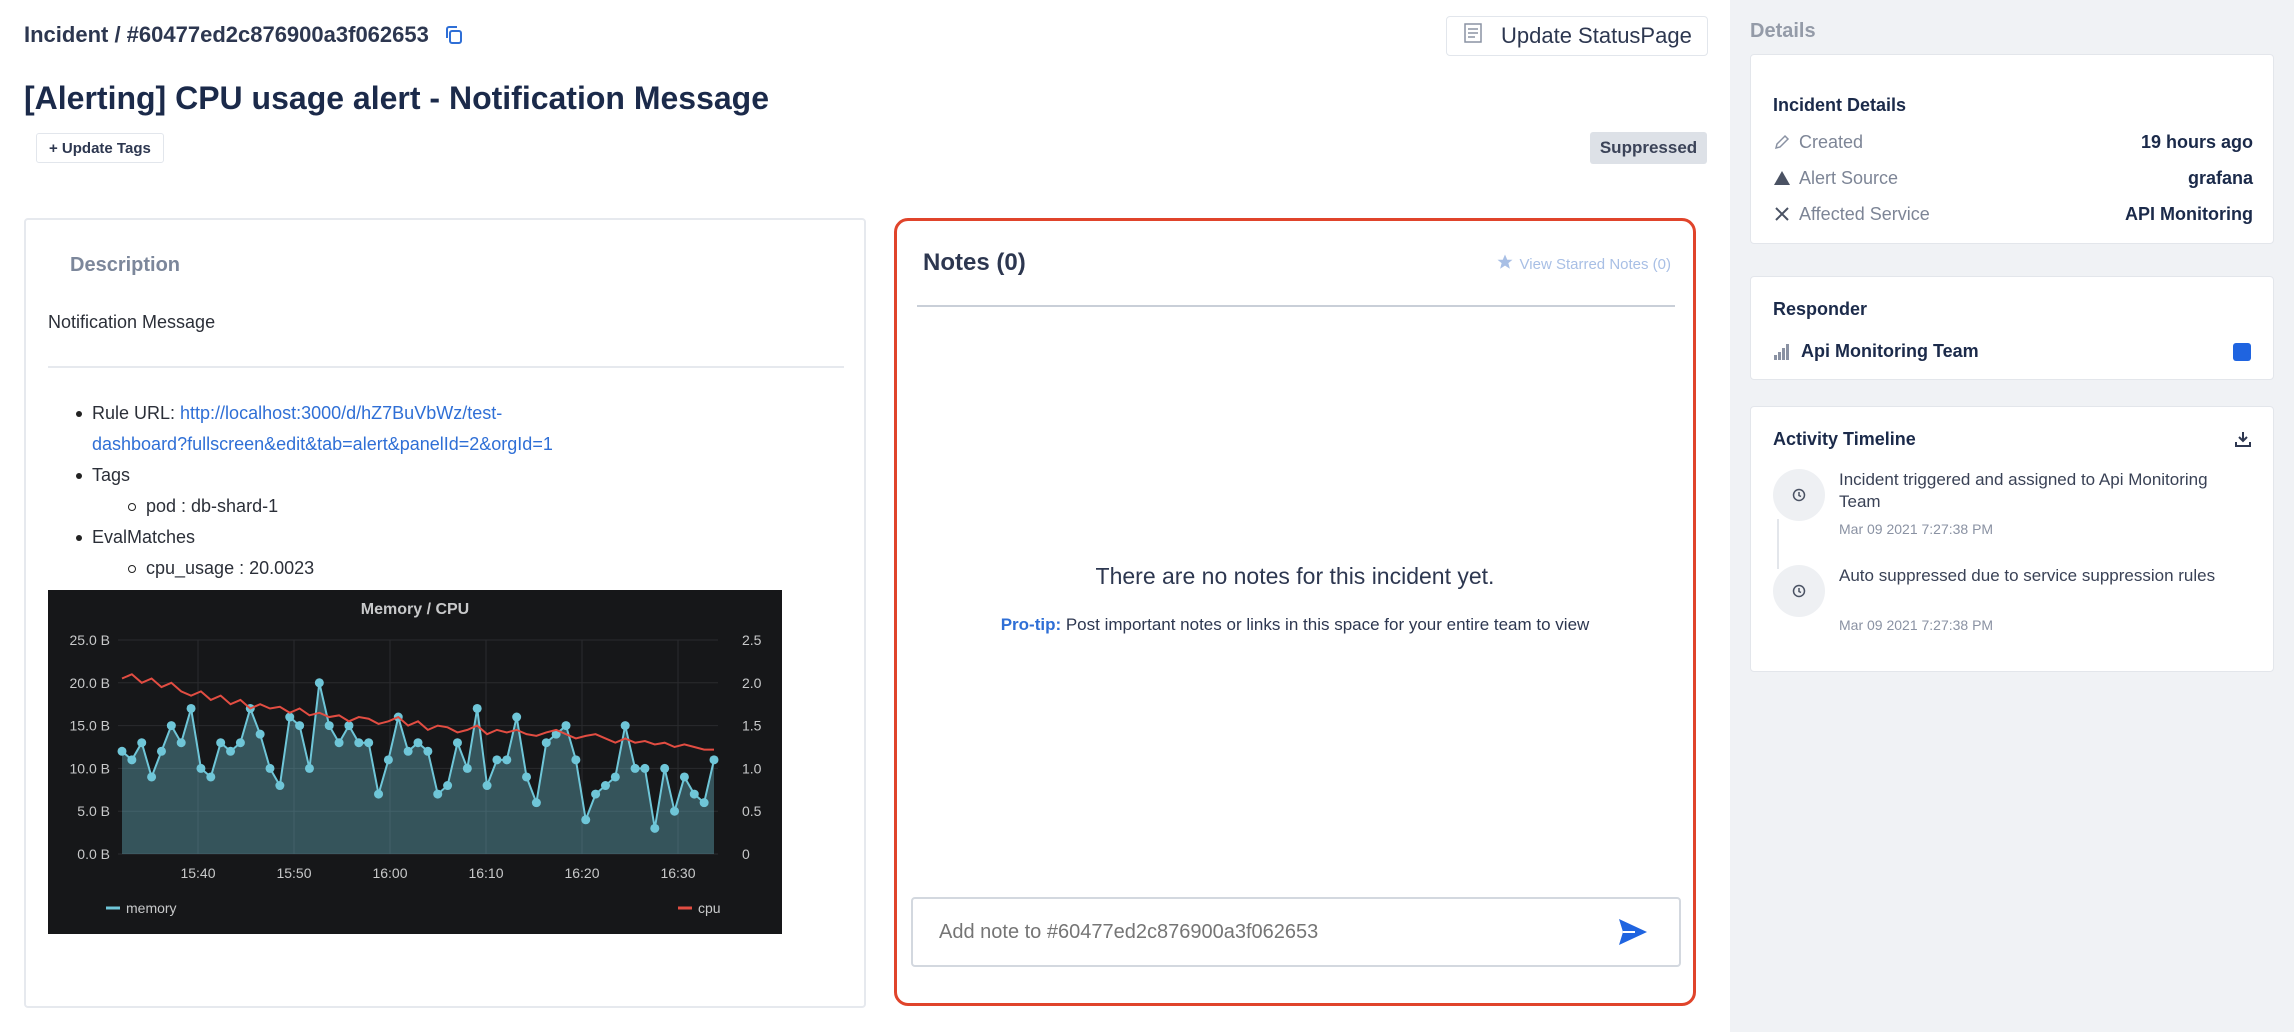  I want to click on detail-row-created: Created 19 hours ago, so click(2013, 142).